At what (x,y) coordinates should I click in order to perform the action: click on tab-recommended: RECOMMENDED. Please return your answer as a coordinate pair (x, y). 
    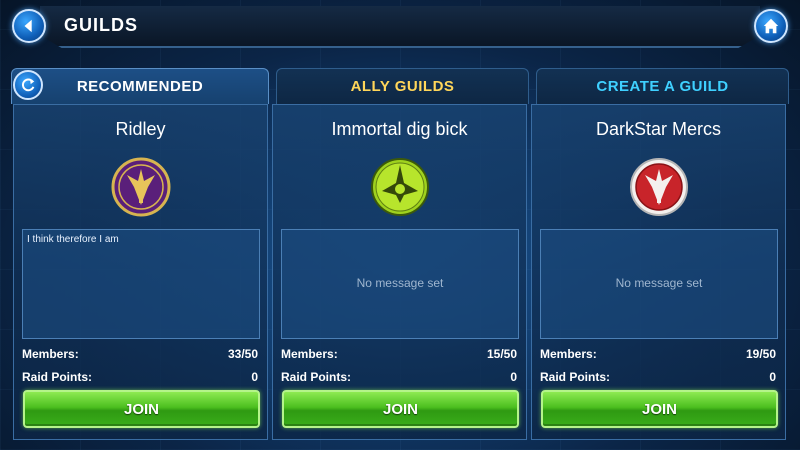
    Looking at the image, I should click on (140, 86).